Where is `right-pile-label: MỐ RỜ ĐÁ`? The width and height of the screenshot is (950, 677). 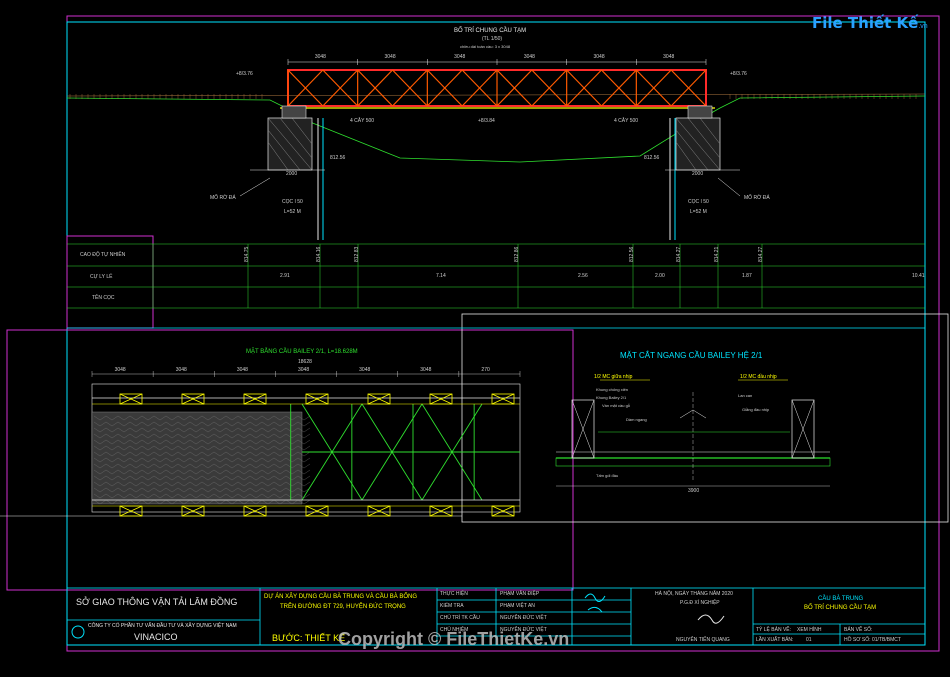
right-pile-label: MỐ RỜ ĐÁ is located at coordinates (757, 198).